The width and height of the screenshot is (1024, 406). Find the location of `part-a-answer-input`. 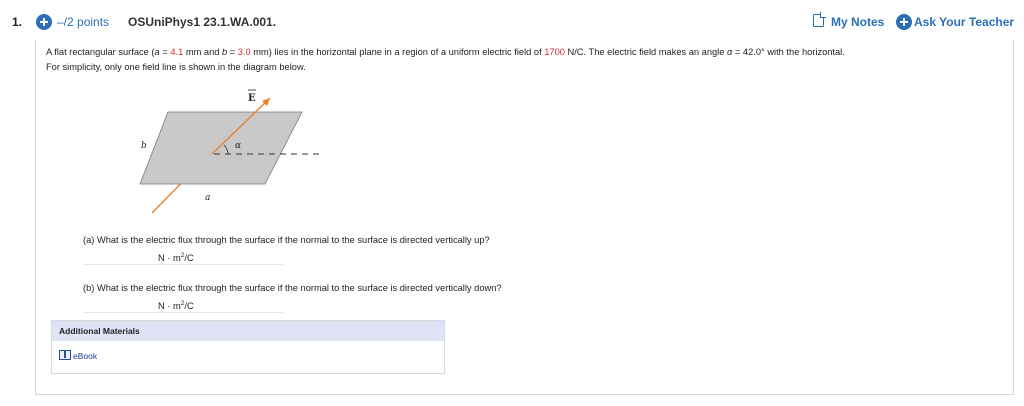

part-a-answer-input is located at coordinates (118, 256).